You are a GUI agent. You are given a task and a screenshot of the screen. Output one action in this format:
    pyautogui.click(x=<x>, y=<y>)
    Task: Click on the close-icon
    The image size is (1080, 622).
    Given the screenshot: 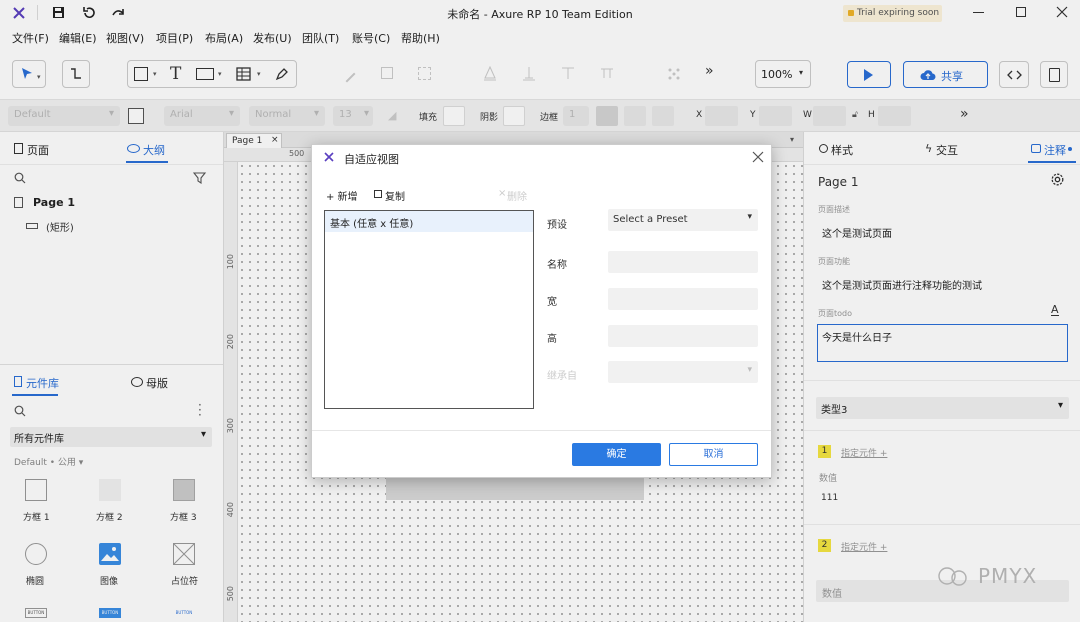 What is the action you would take?
    pyautogui.click(x=758, y=157)
    